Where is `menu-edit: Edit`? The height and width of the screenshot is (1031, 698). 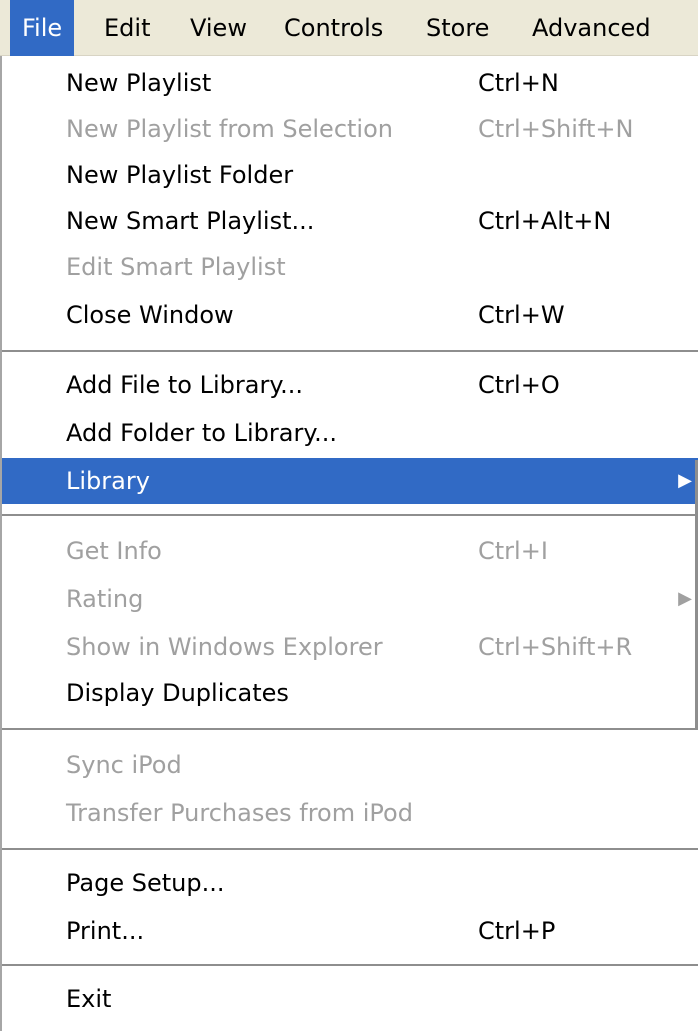 menu-edit: Edit is located at coordinates (127, 28).